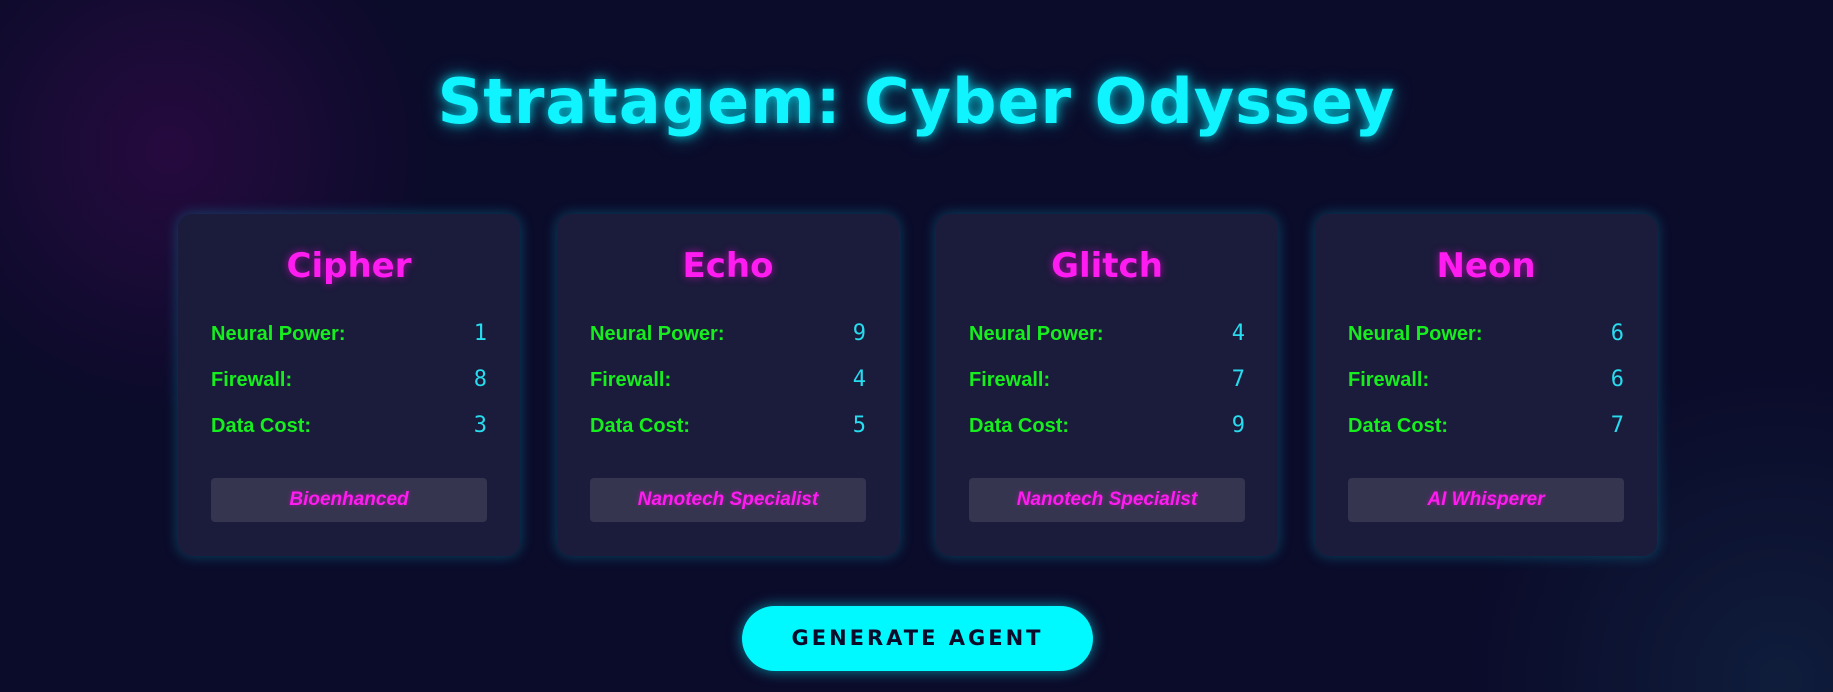 The image size is (1833, 692). I want to click on stat-row-data-cost: Data Cost: 7, so click(1486, 426).